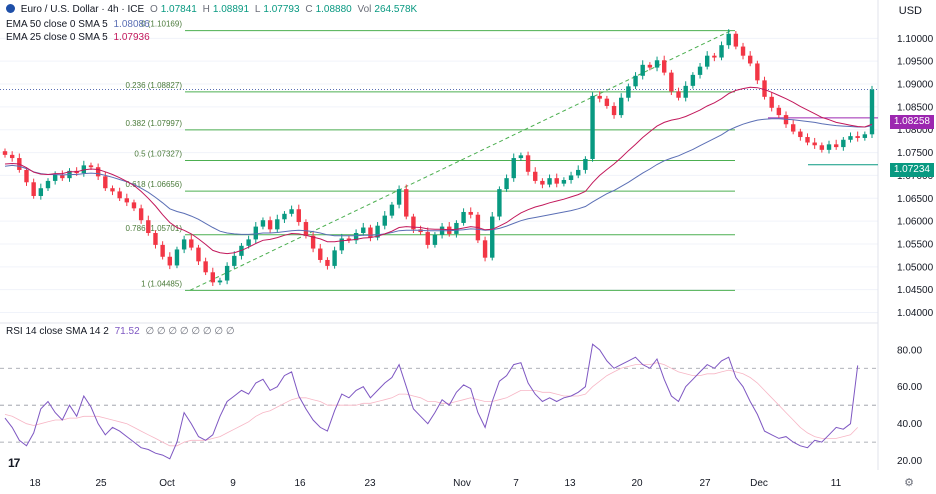 This screenshot has height=494, width=936. Describe the element at coordinates (57, 24) in the screenshot. I see `ema50-label: EMA 50 close 0 SMA 5` at that location.